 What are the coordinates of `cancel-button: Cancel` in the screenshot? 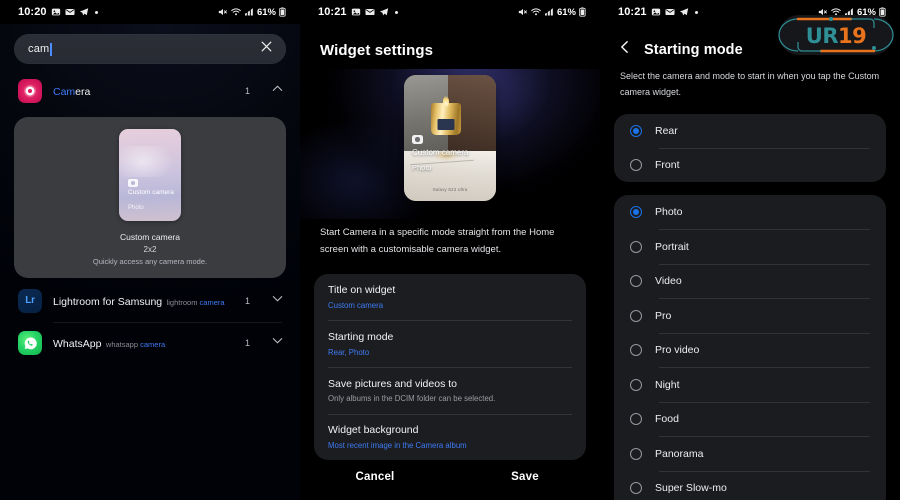 It's located at (375, 477).